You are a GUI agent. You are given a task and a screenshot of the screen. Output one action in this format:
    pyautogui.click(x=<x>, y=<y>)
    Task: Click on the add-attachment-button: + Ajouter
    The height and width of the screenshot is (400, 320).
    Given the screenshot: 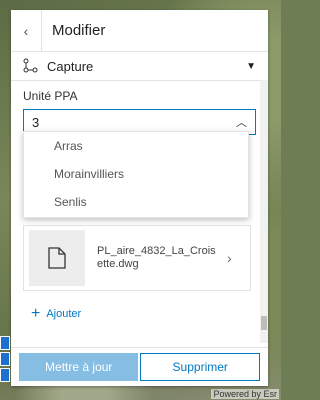 What is the action you would take?
    pyautogui.click(x=56, y=313)
    